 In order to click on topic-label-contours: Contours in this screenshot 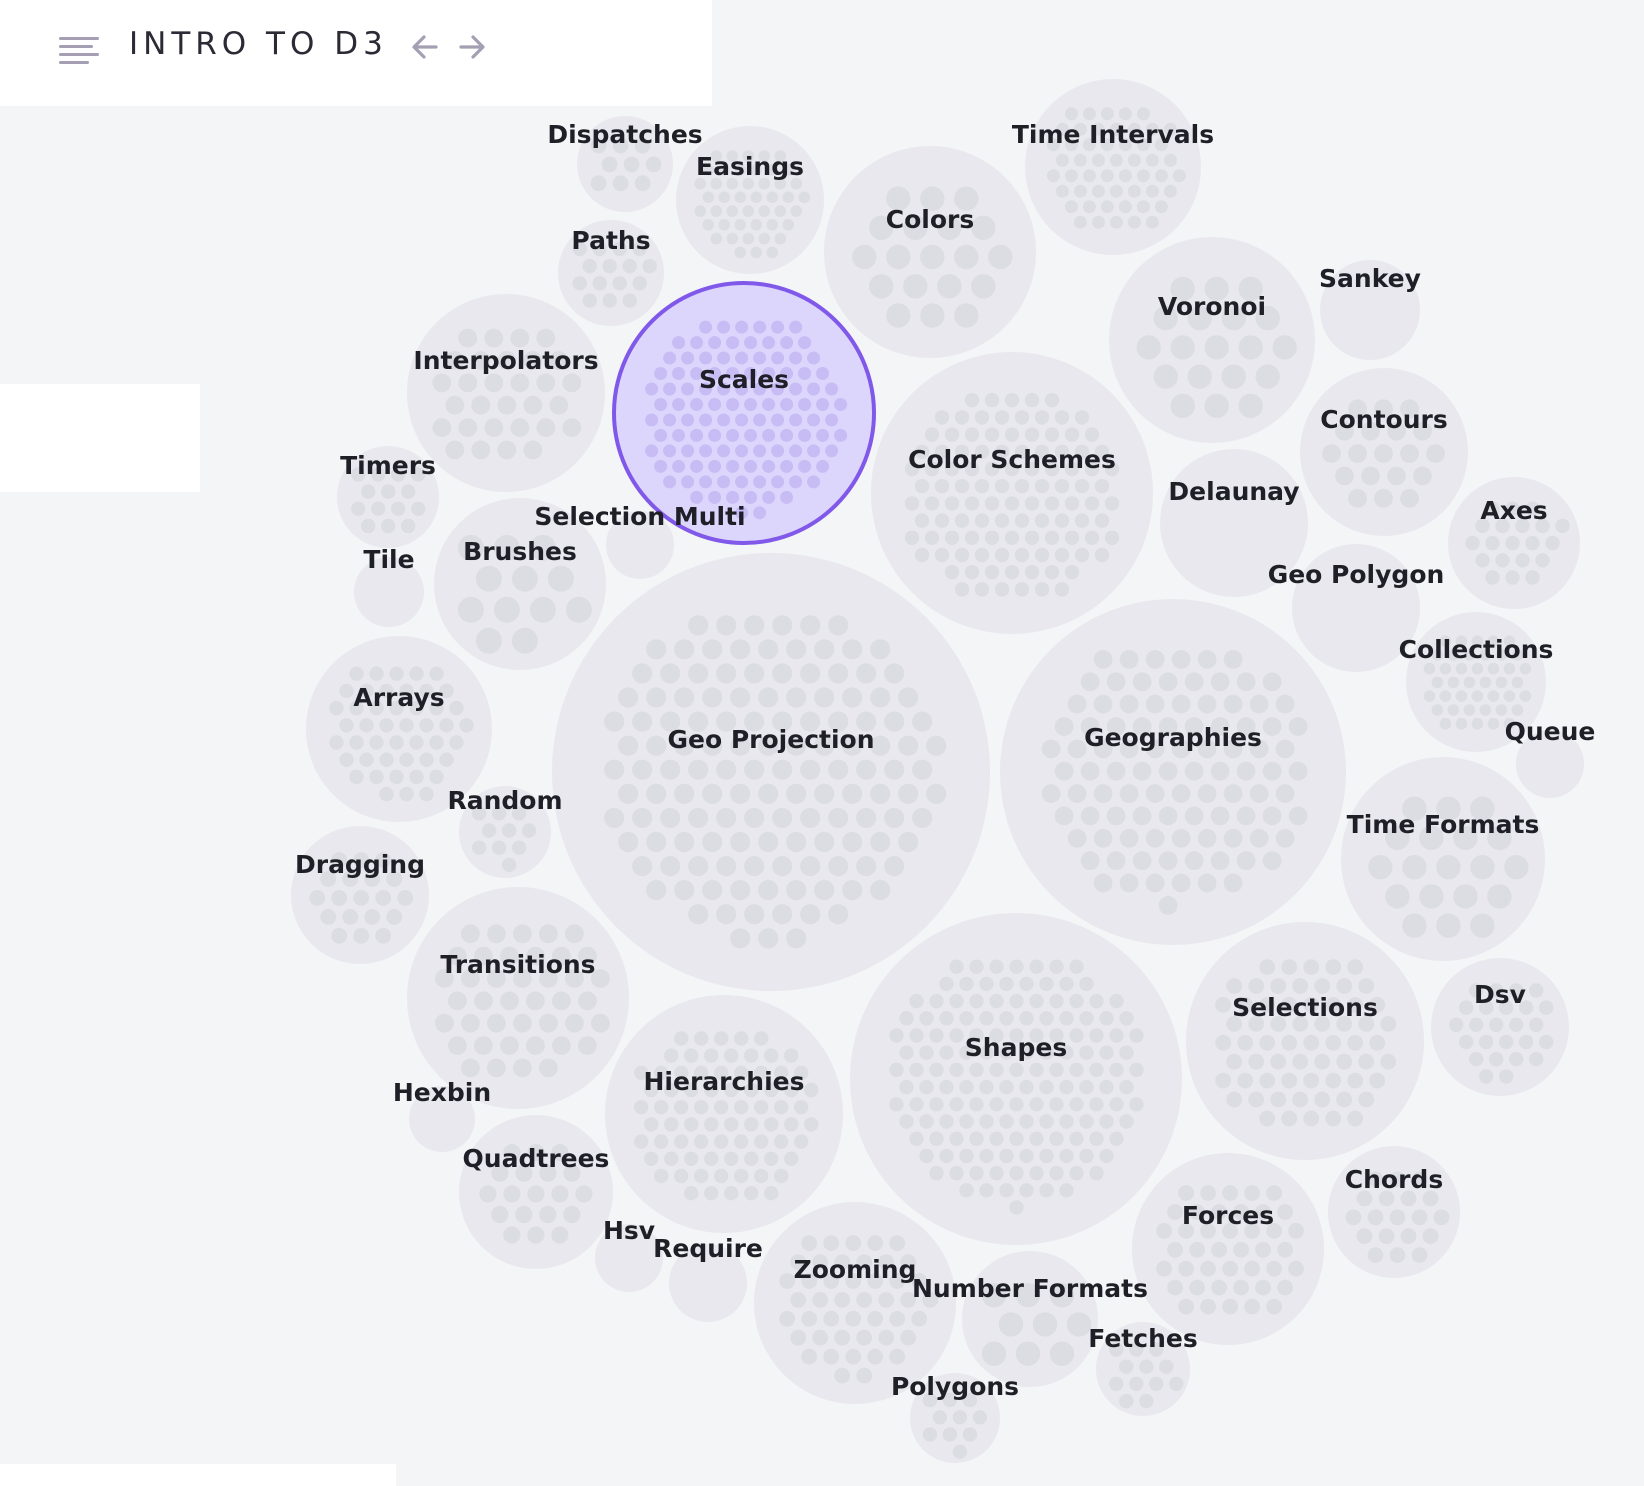, I will do `click(1383, 419)`.